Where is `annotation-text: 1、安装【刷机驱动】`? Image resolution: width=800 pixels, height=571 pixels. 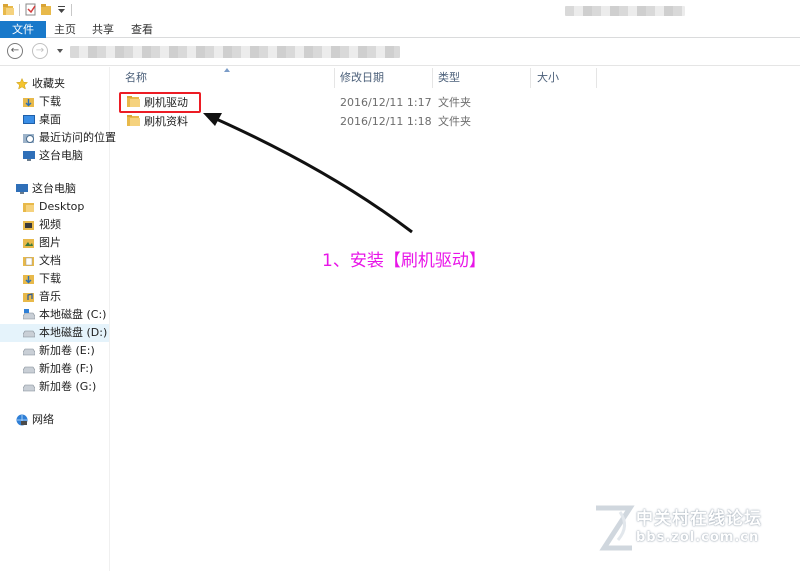
annotation-text: 1、安装【刷机驱动】 is located at coordinates (404, 261).